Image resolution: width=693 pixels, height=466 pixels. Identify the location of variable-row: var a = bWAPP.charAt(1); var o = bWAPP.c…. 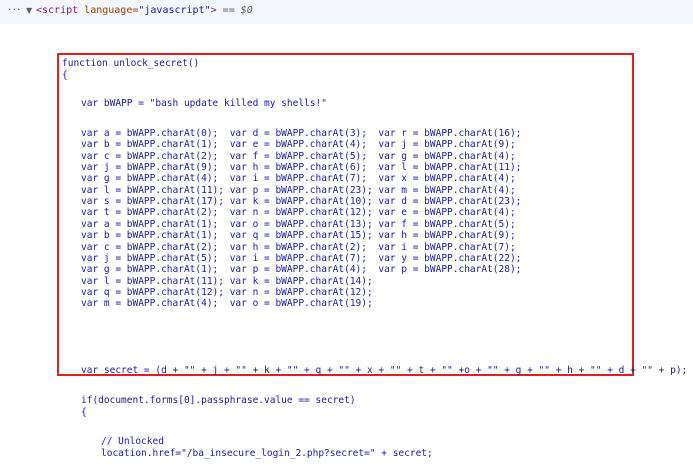
(298, 224).